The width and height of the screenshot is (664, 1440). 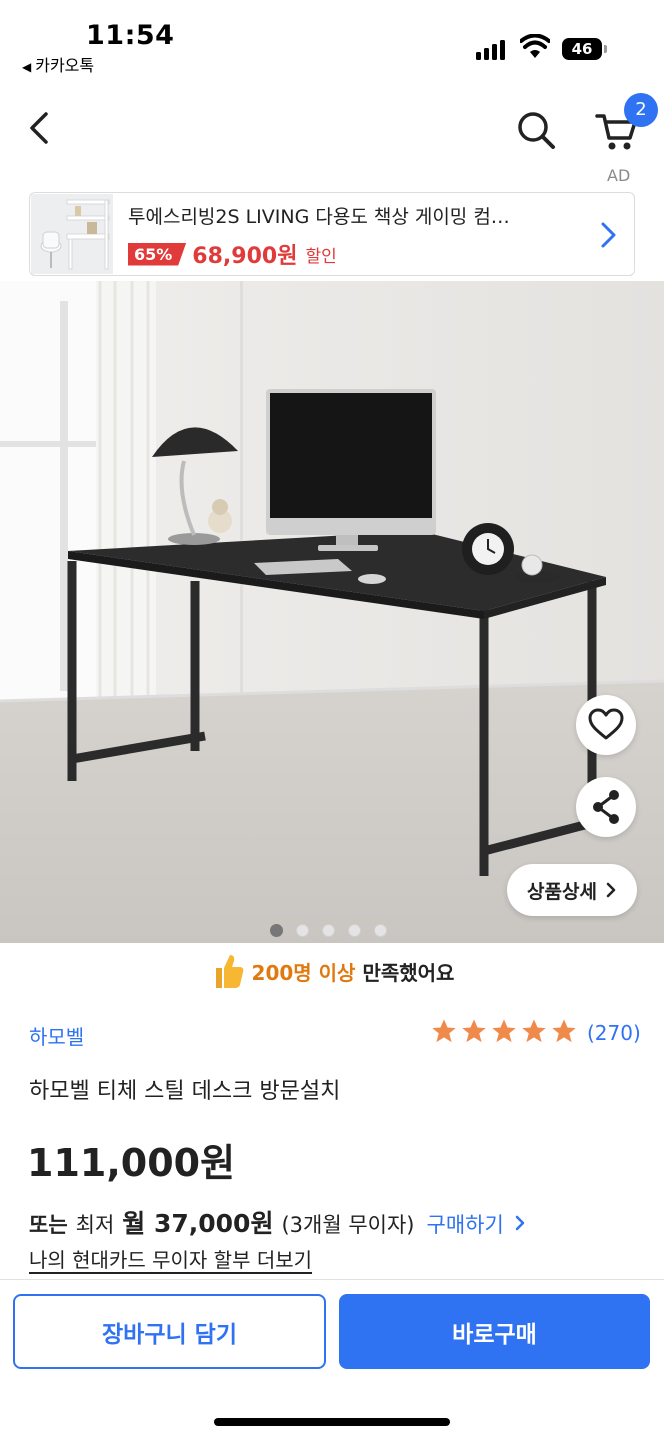 I want to click on installment-term: (3개월 무이자), so click(x=348, y=1225).